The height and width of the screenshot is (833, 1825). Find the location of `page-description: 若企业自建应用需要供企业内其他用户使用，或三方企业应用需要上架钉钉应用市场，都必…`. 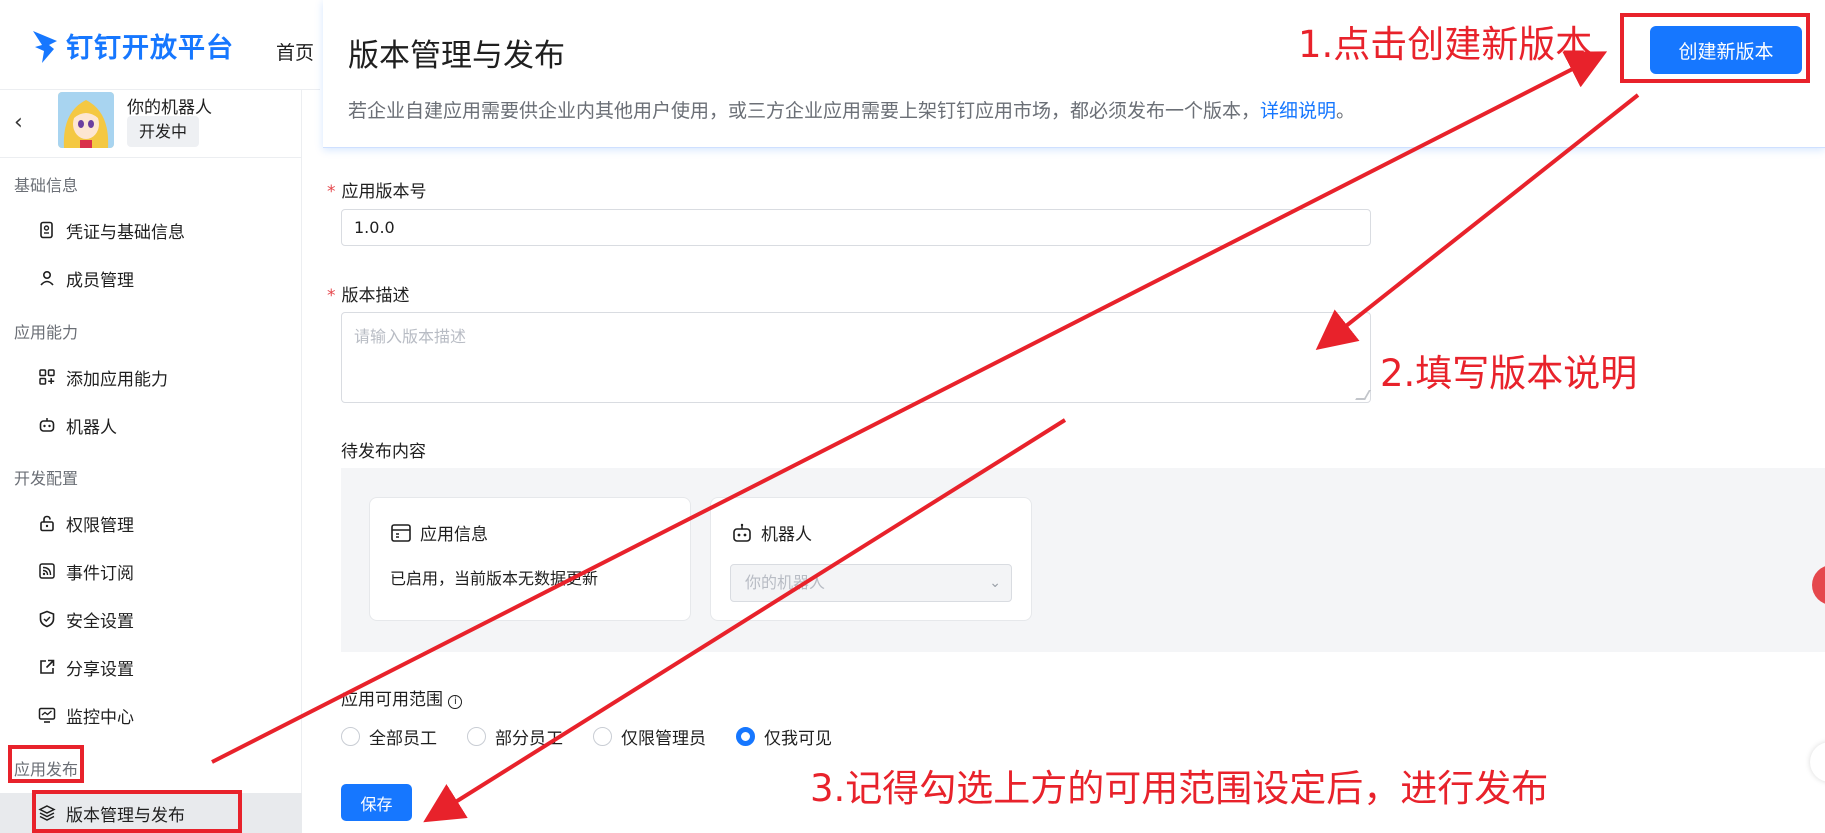

page-description: 若企业自建应用需要供企业内其他用户使用，或三方企业应用需要上架钉钉应用市场，都必… is located at coordinates (851, 109).